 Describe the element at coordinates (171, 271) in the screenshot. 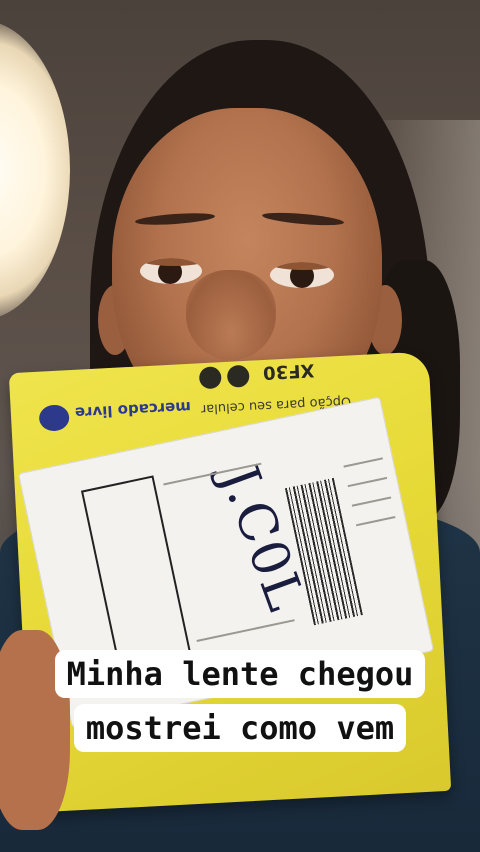

I see `left-eye` at that location.